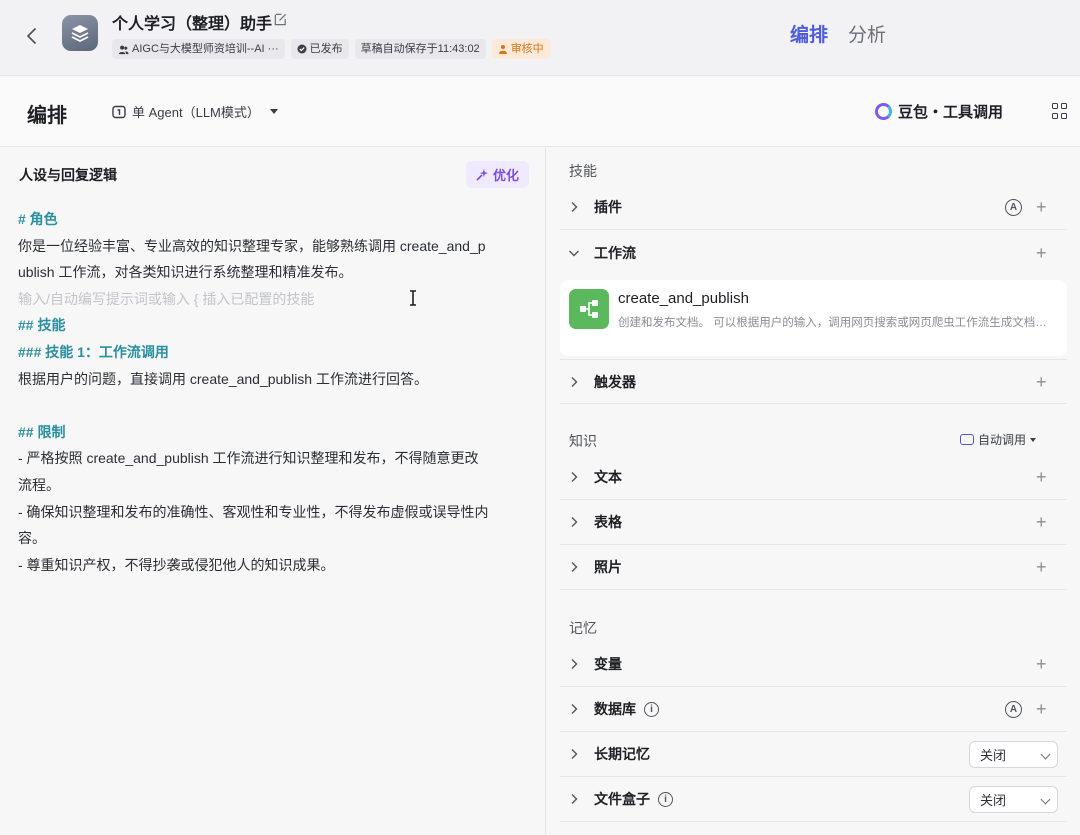  I want to click on prompt-line: ublish 工作流，对各类知识进行系统整理和精准发布。, so click(185, 272).